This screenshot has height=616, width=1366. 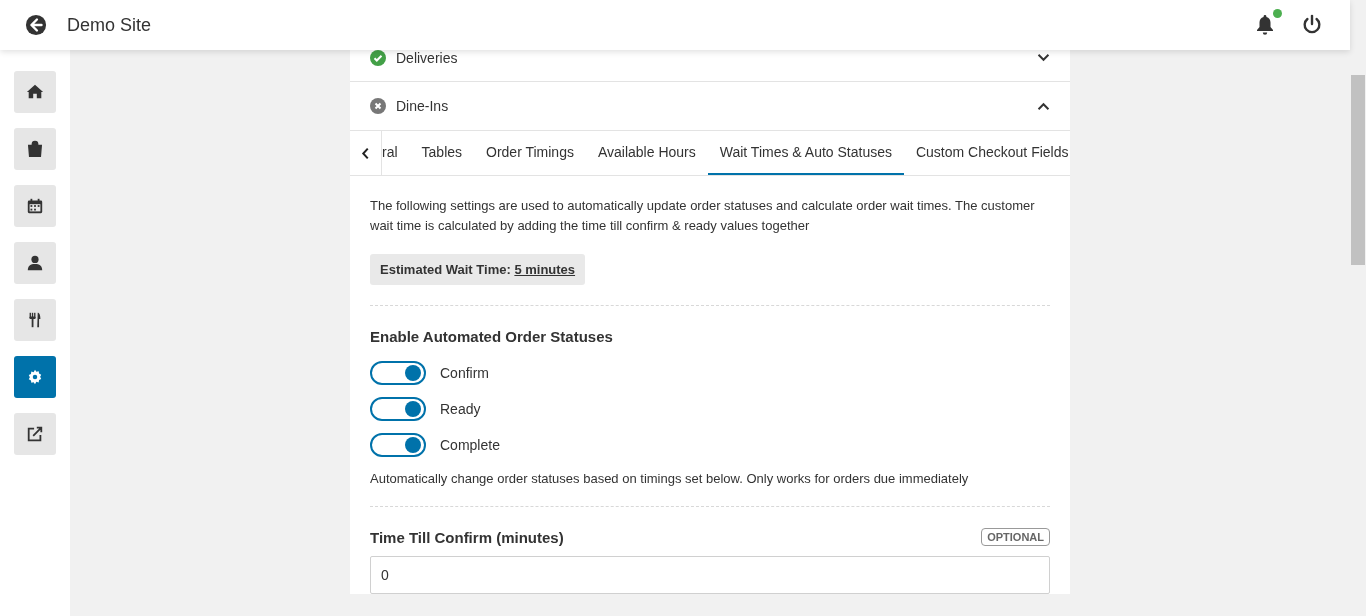 What do you see at coordinates (442, 153) in the screenshot?
I see `tab: Tables` at bounding box center [442, 153].